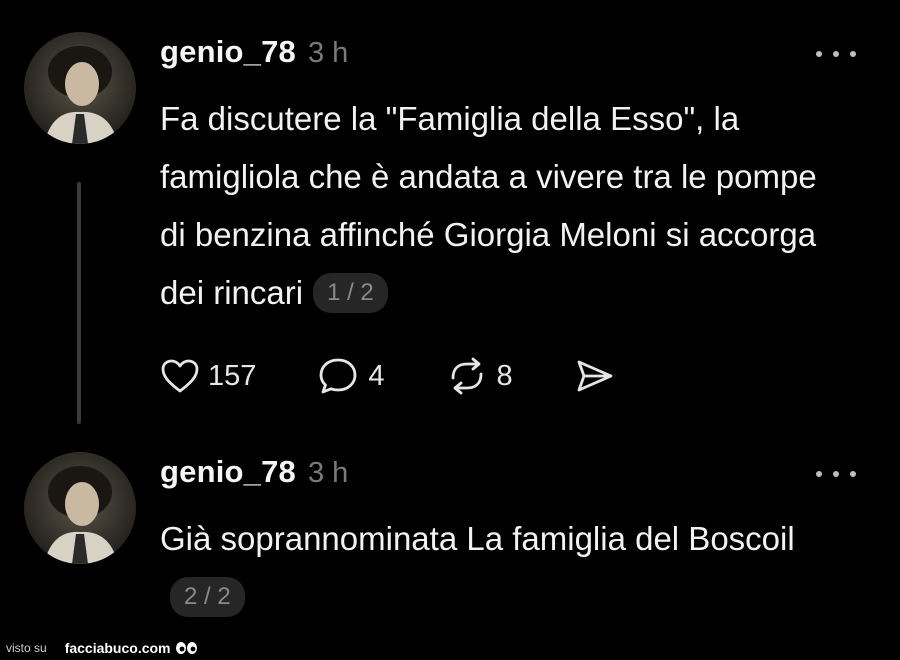 The image size is (900, 660). I want to click on brand-label: facciabuco.com, so click(117, 647).